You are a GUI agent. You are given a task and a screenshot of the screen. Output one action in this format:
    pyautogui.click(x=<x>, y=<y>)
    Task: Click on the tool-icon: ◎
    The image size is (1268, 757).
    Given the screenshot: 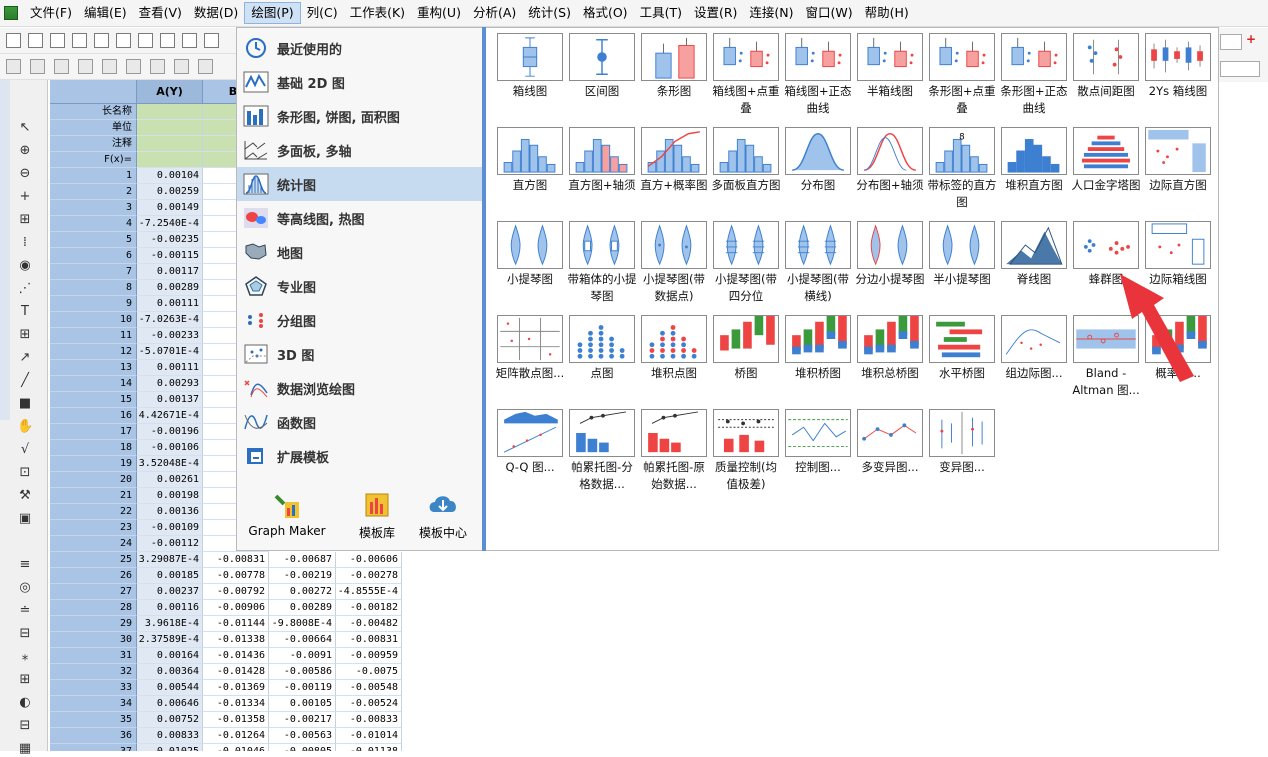 What is the action you would take?
    pyautogui.click(x=25, y=588)
    